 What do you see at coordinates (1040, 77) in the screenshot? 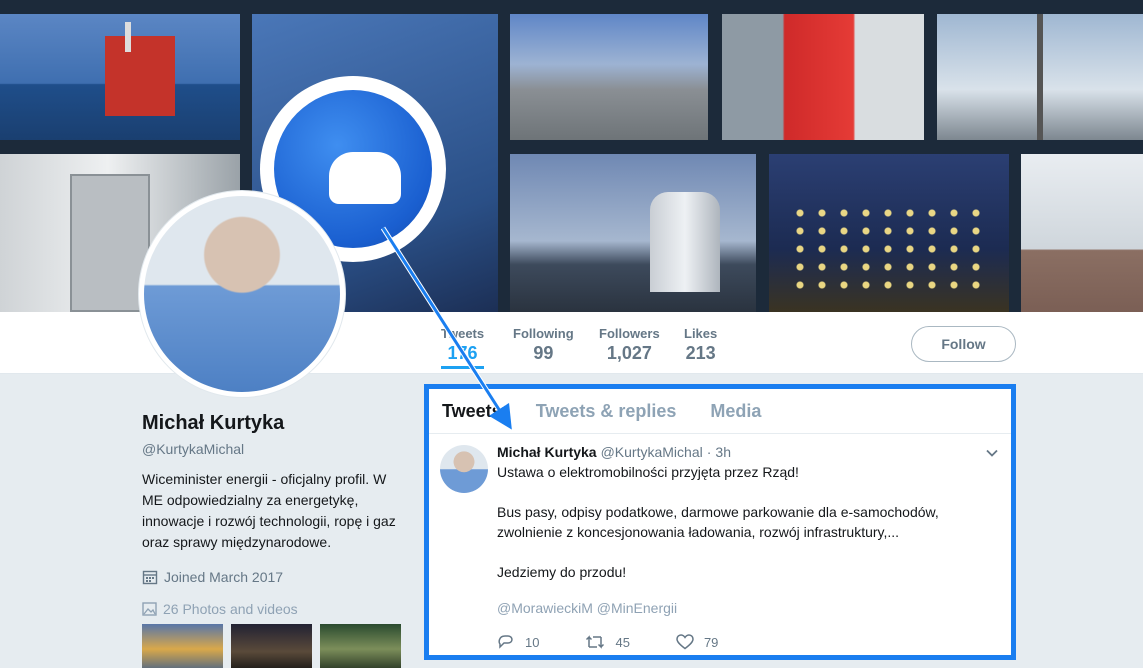
I see `header-photo-lineman` at bounding box center [1040, 77].